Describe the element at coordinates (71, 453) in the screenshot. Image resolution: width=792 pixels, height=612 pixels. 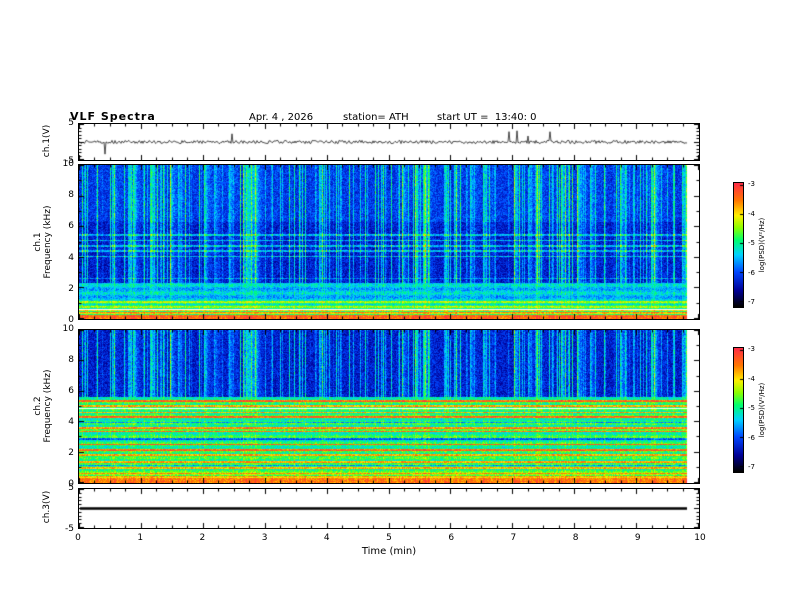
I see `ch2-spec-y-tick-label: 2` at that location.